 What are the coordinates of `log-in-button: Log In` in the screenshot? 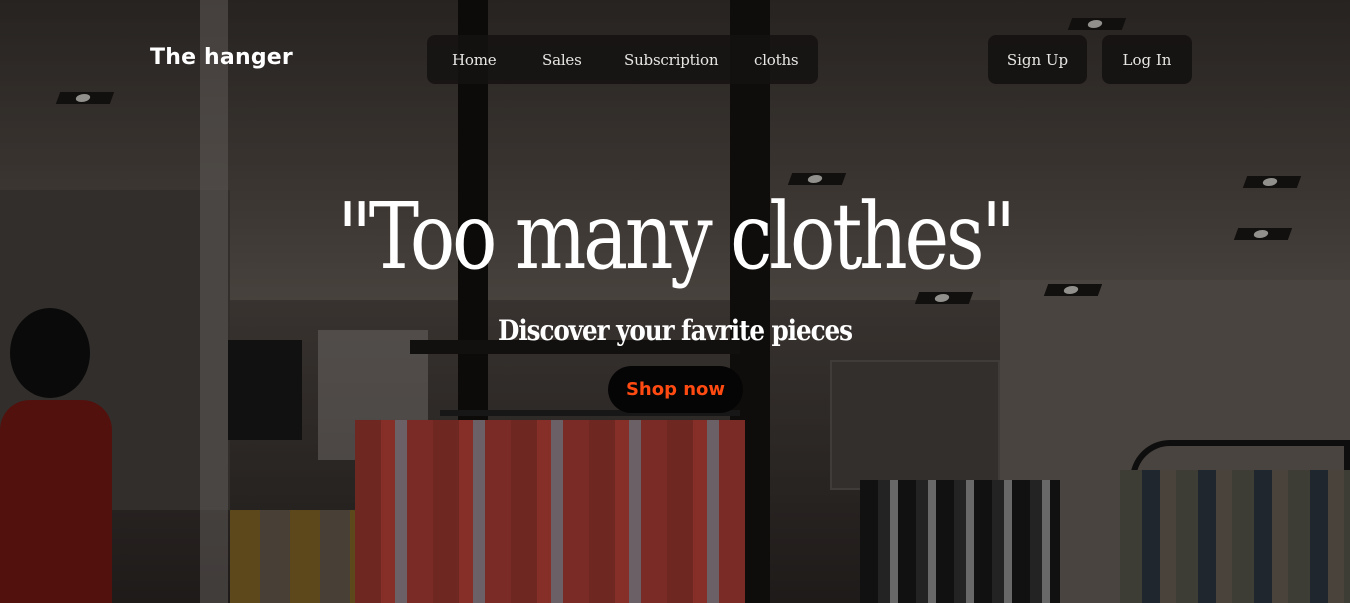 It's located at (1147, 59).